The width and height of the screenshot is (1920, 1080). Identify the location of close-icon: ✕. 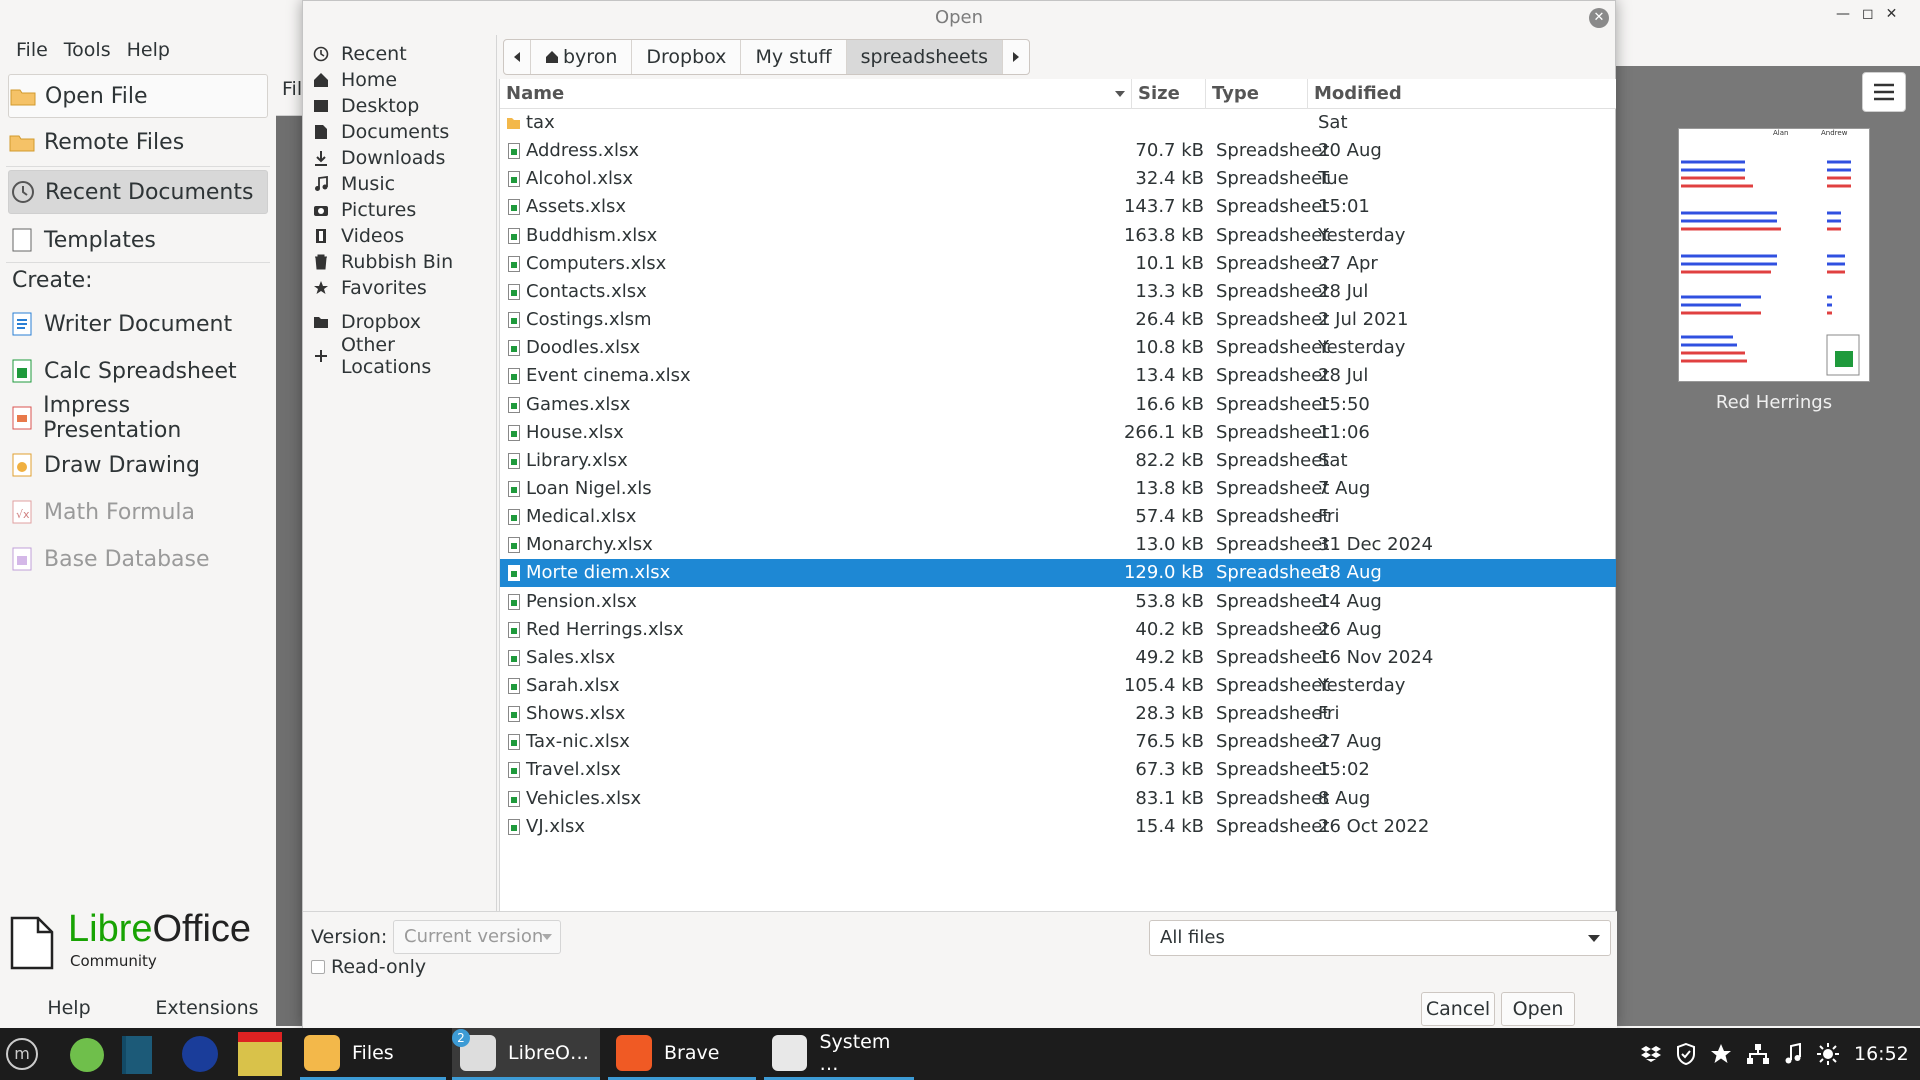
(1599, 18).